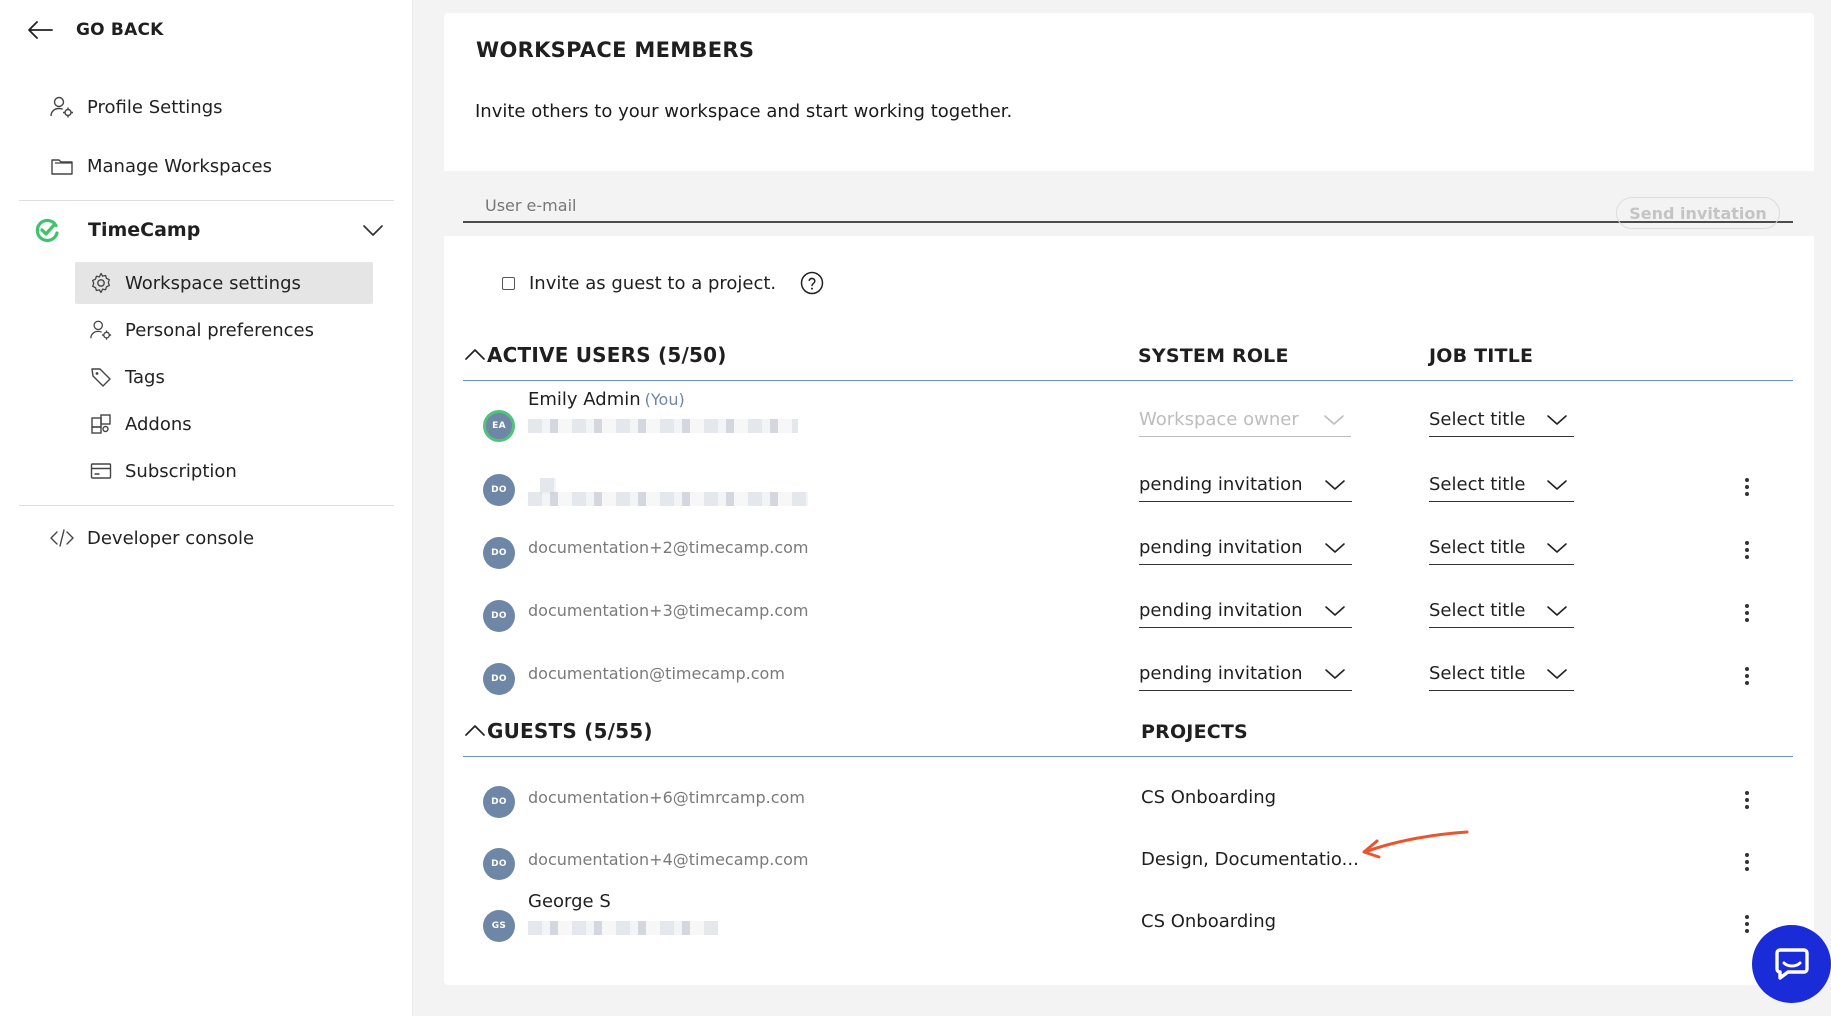 The height and width of the screenshot is (1016, 1831). What do you see at coordinates (607, 355) in the screenshot?
I see `active-users-heading: ACTIVE USERS (5/50)` at bounding box center [607, 355].